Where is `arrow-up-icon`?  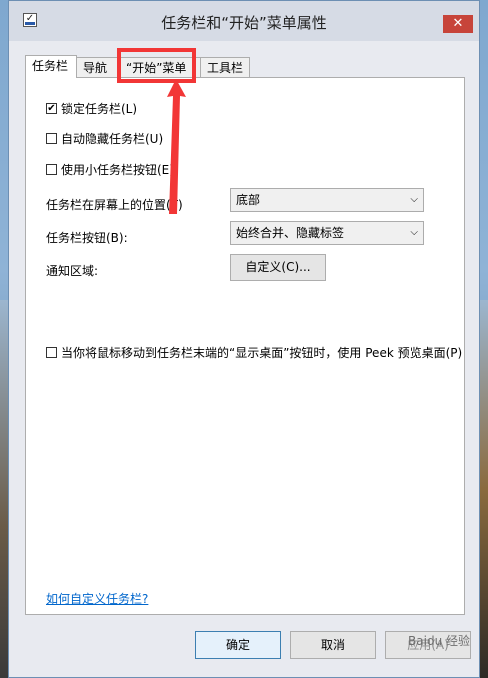
arrow-up-icon is located at coordinates (176, 146).